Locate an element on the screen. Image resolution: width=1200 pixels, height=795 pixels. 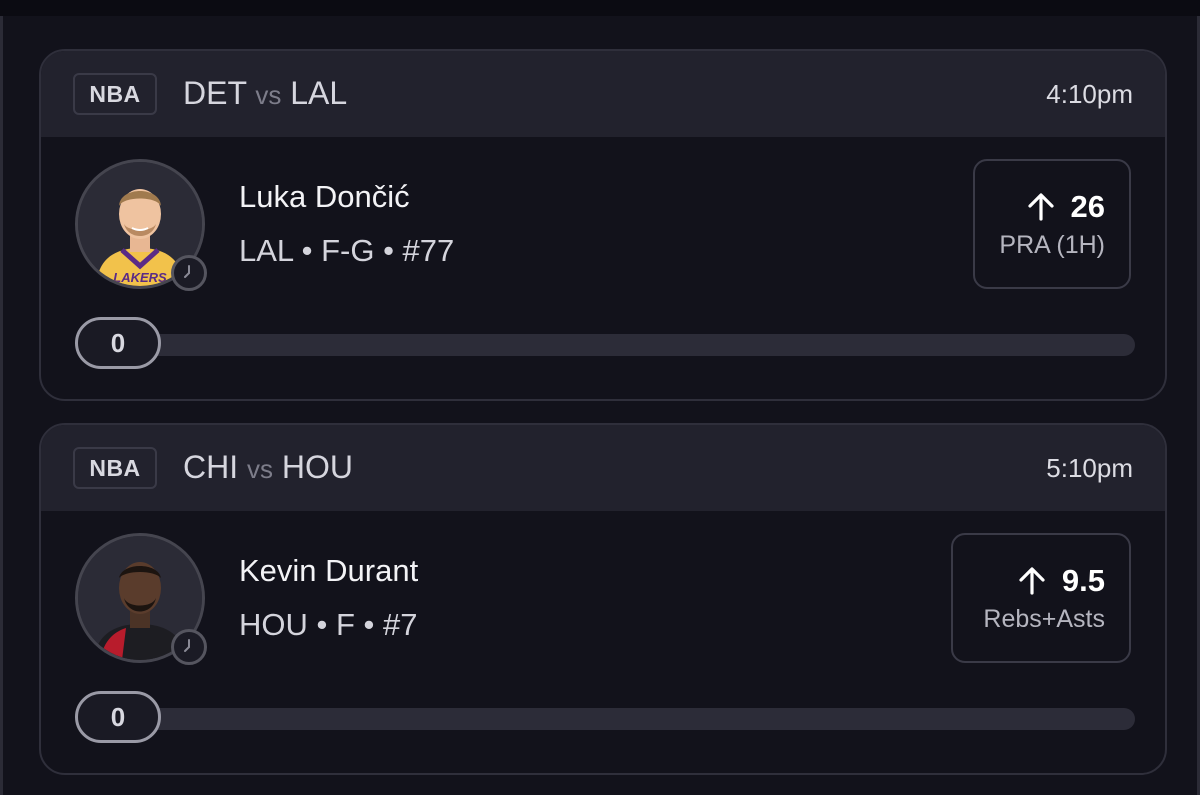
prop-box: 9.5 Rebs+Asts is located at coordinates (1041, 598).